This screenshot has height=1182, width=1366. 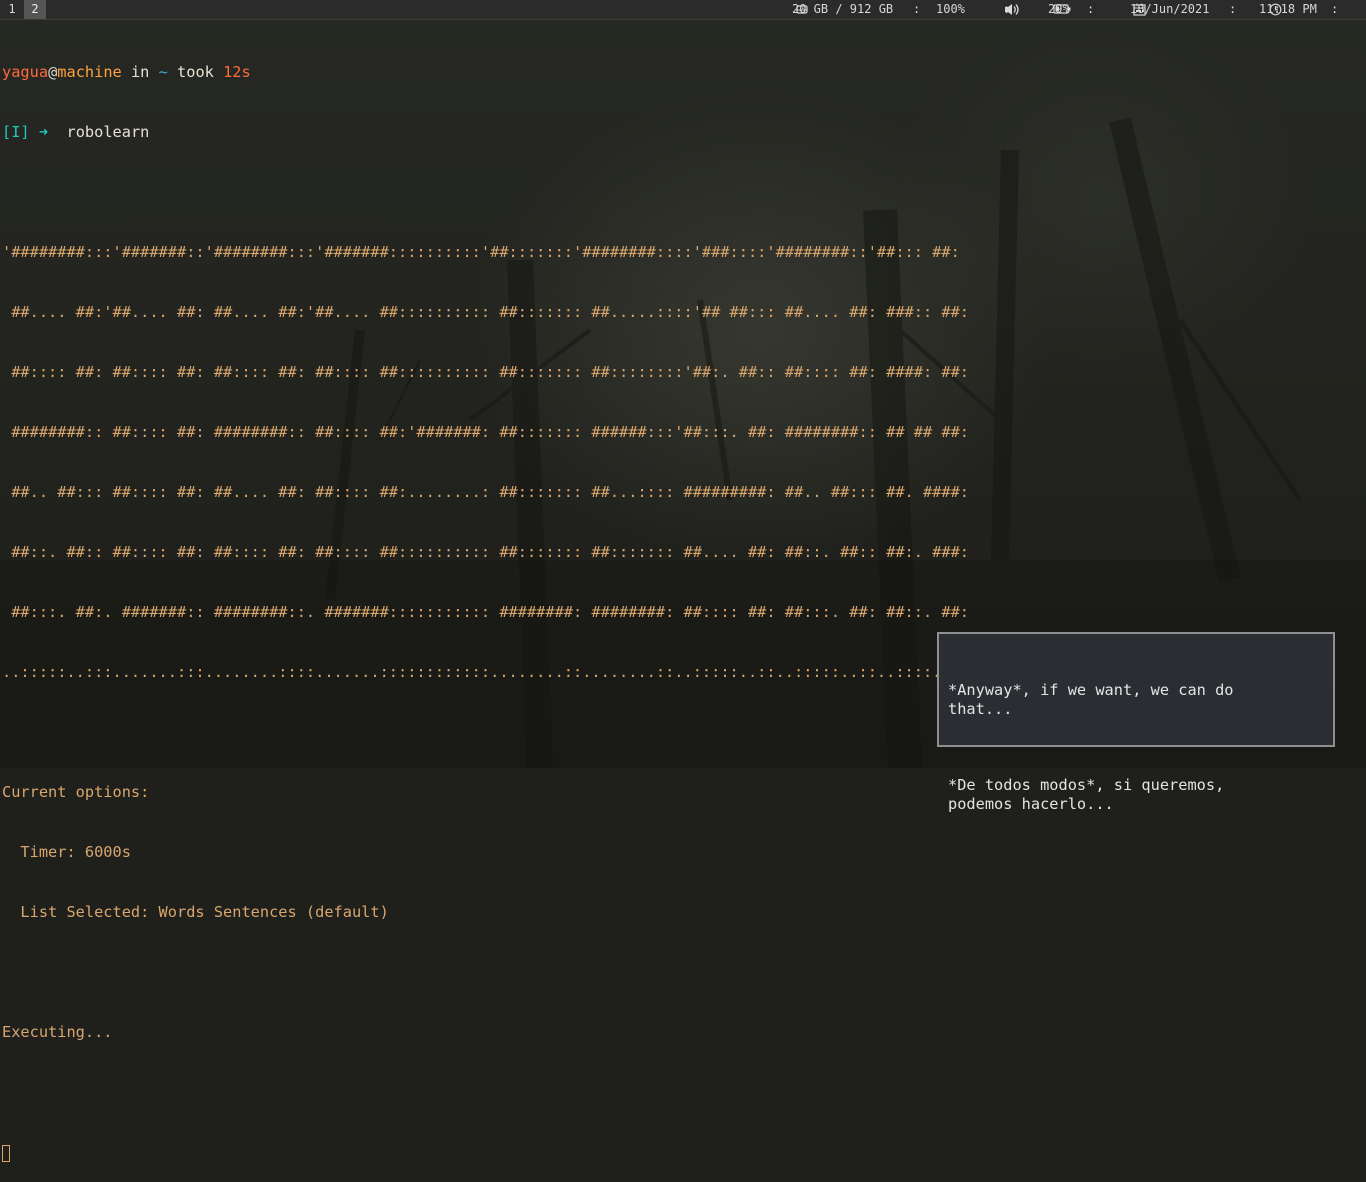 What do you see at coordinates (195, 912) in the screenshot?
I see `list-selected-option: List Selected: Words Sentences (default)` at bounding box center [195, 912].